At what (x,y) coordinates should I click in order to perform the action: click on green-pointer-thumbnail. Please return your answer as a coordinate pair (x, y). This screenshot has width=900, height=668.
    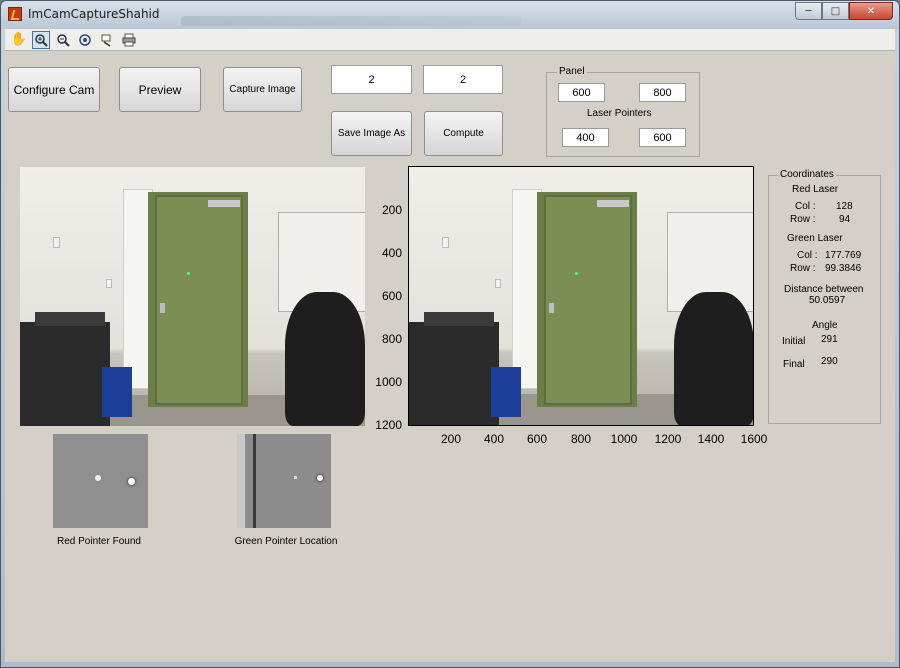
    Looking at the image, I should click on (284, 481).